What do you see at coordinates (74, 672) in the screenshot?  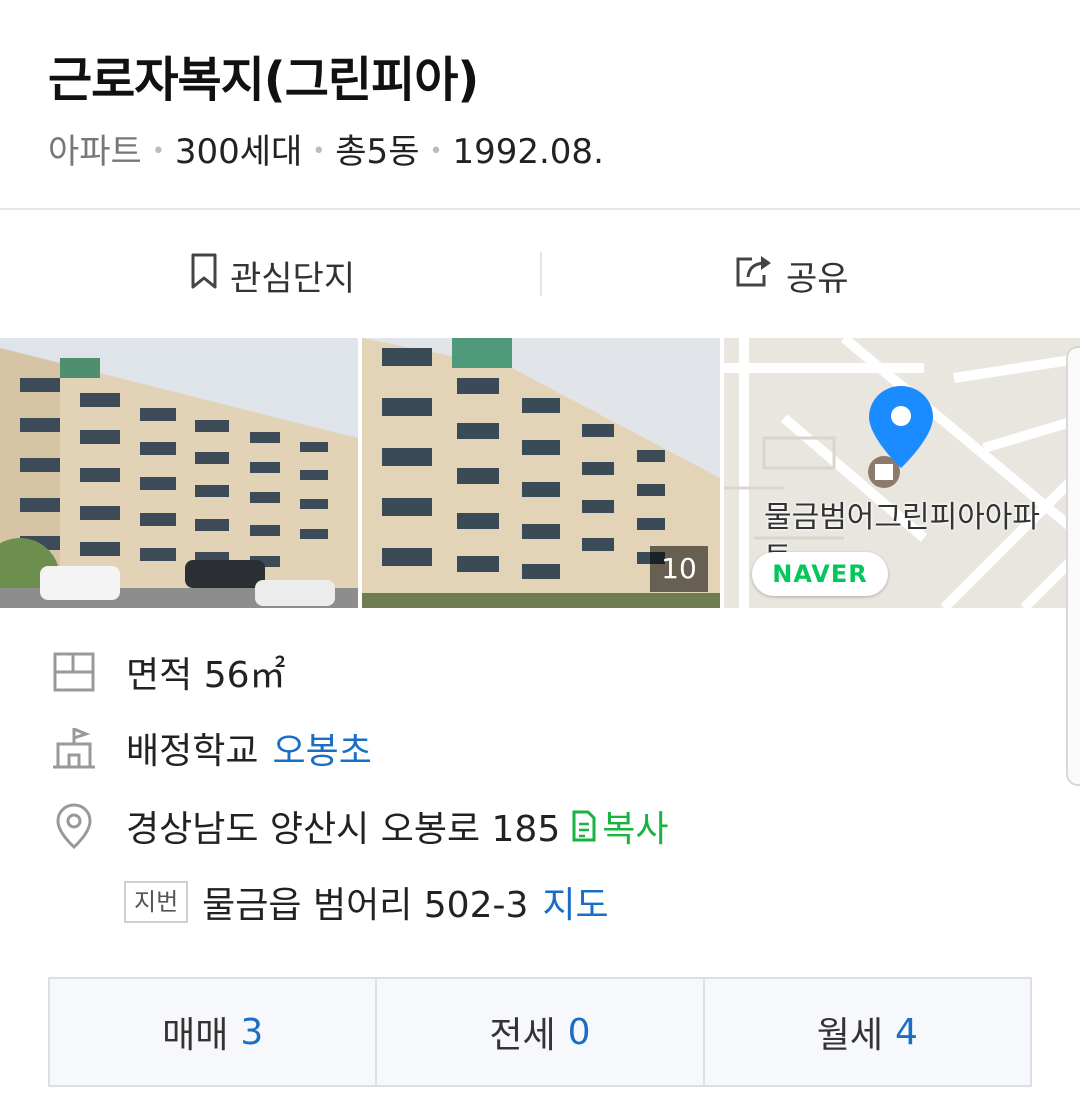 I see `floor-plan-icon` at bounding box center [74, 672].